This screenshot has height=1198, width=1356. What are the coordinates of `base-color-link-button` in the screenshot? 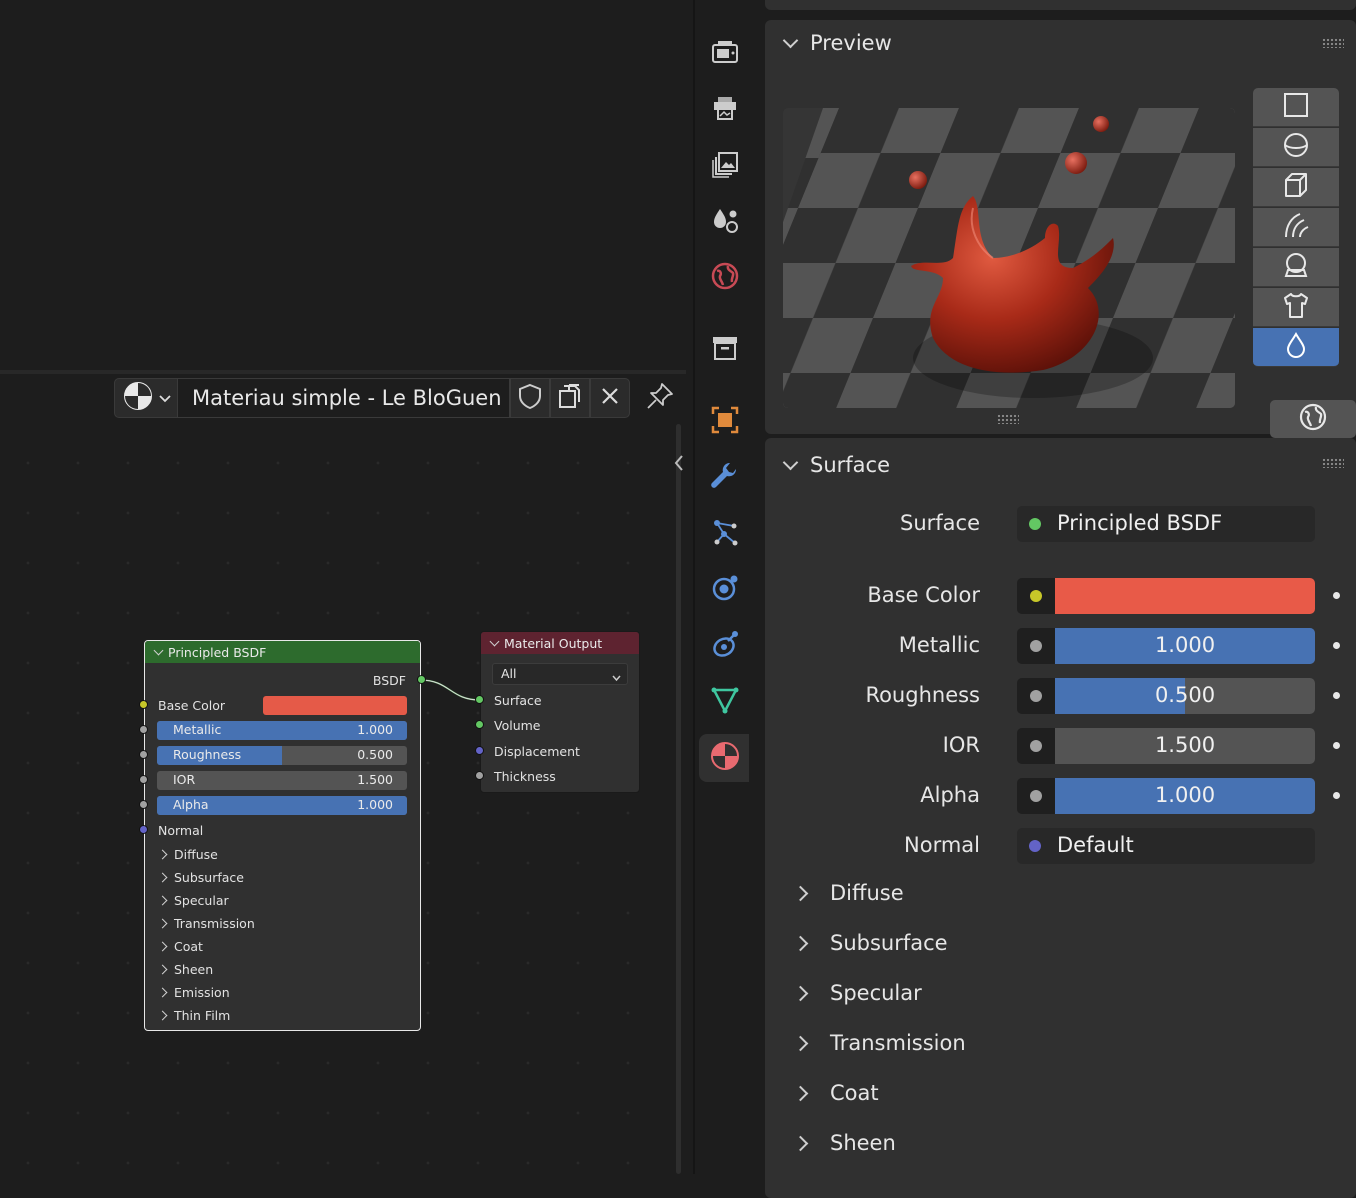 It's located at (1036, 596).